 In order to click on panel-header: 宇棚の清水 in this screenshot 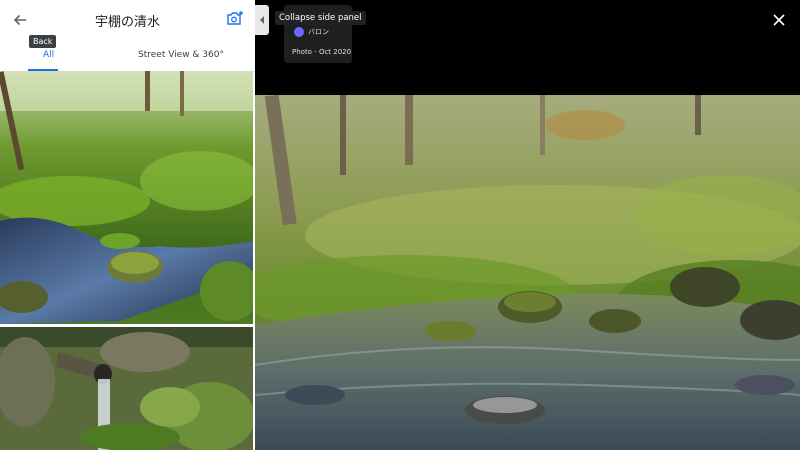, I will do `click(127, 20)`.